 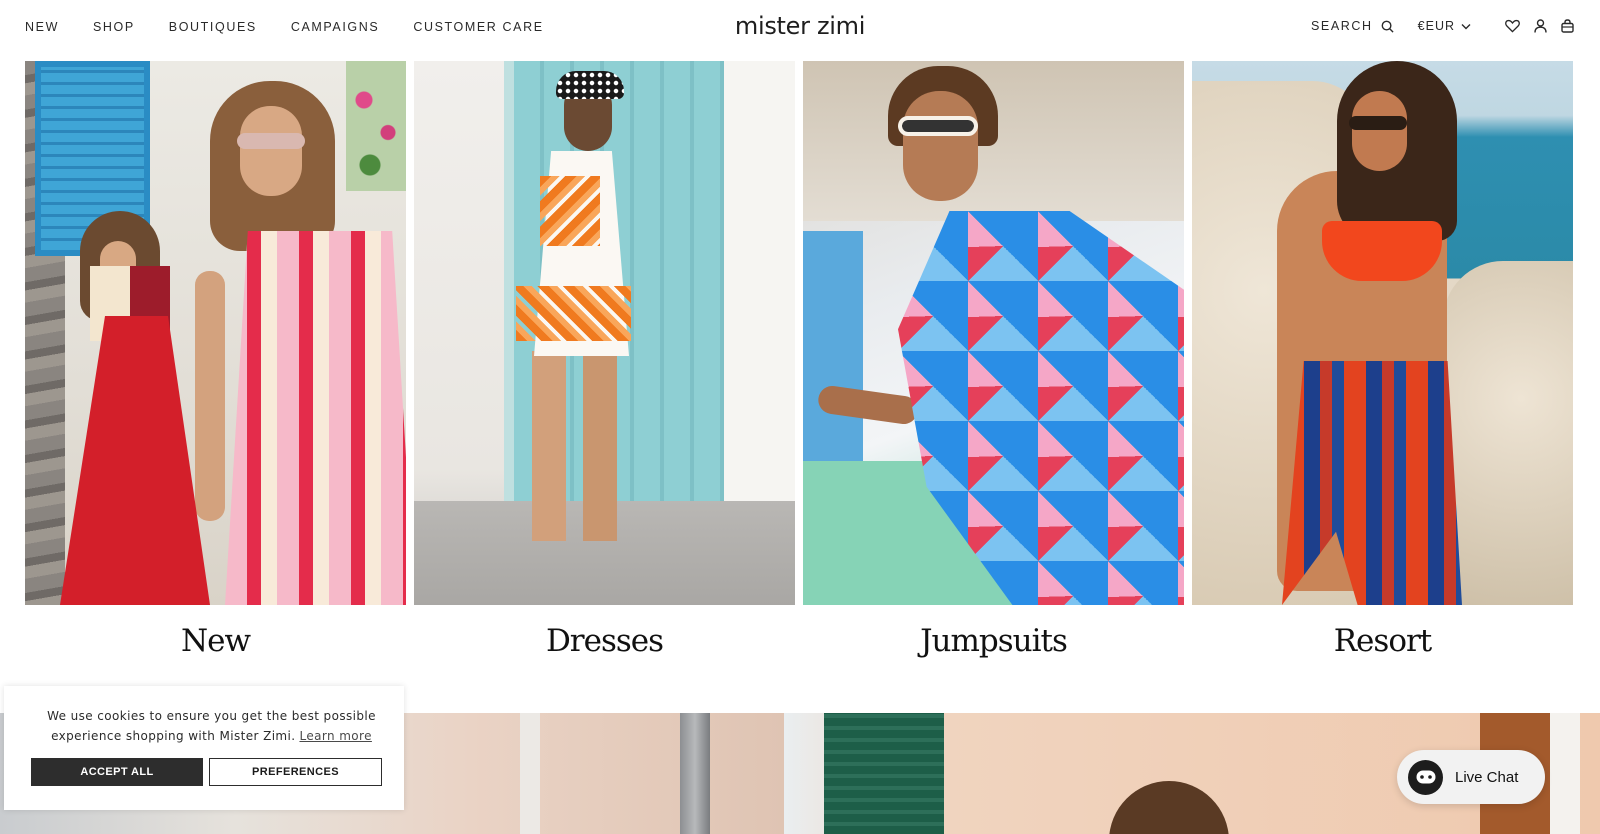 I want to click on preferences-button: PREFERENCES, so click(x=295, y=772).